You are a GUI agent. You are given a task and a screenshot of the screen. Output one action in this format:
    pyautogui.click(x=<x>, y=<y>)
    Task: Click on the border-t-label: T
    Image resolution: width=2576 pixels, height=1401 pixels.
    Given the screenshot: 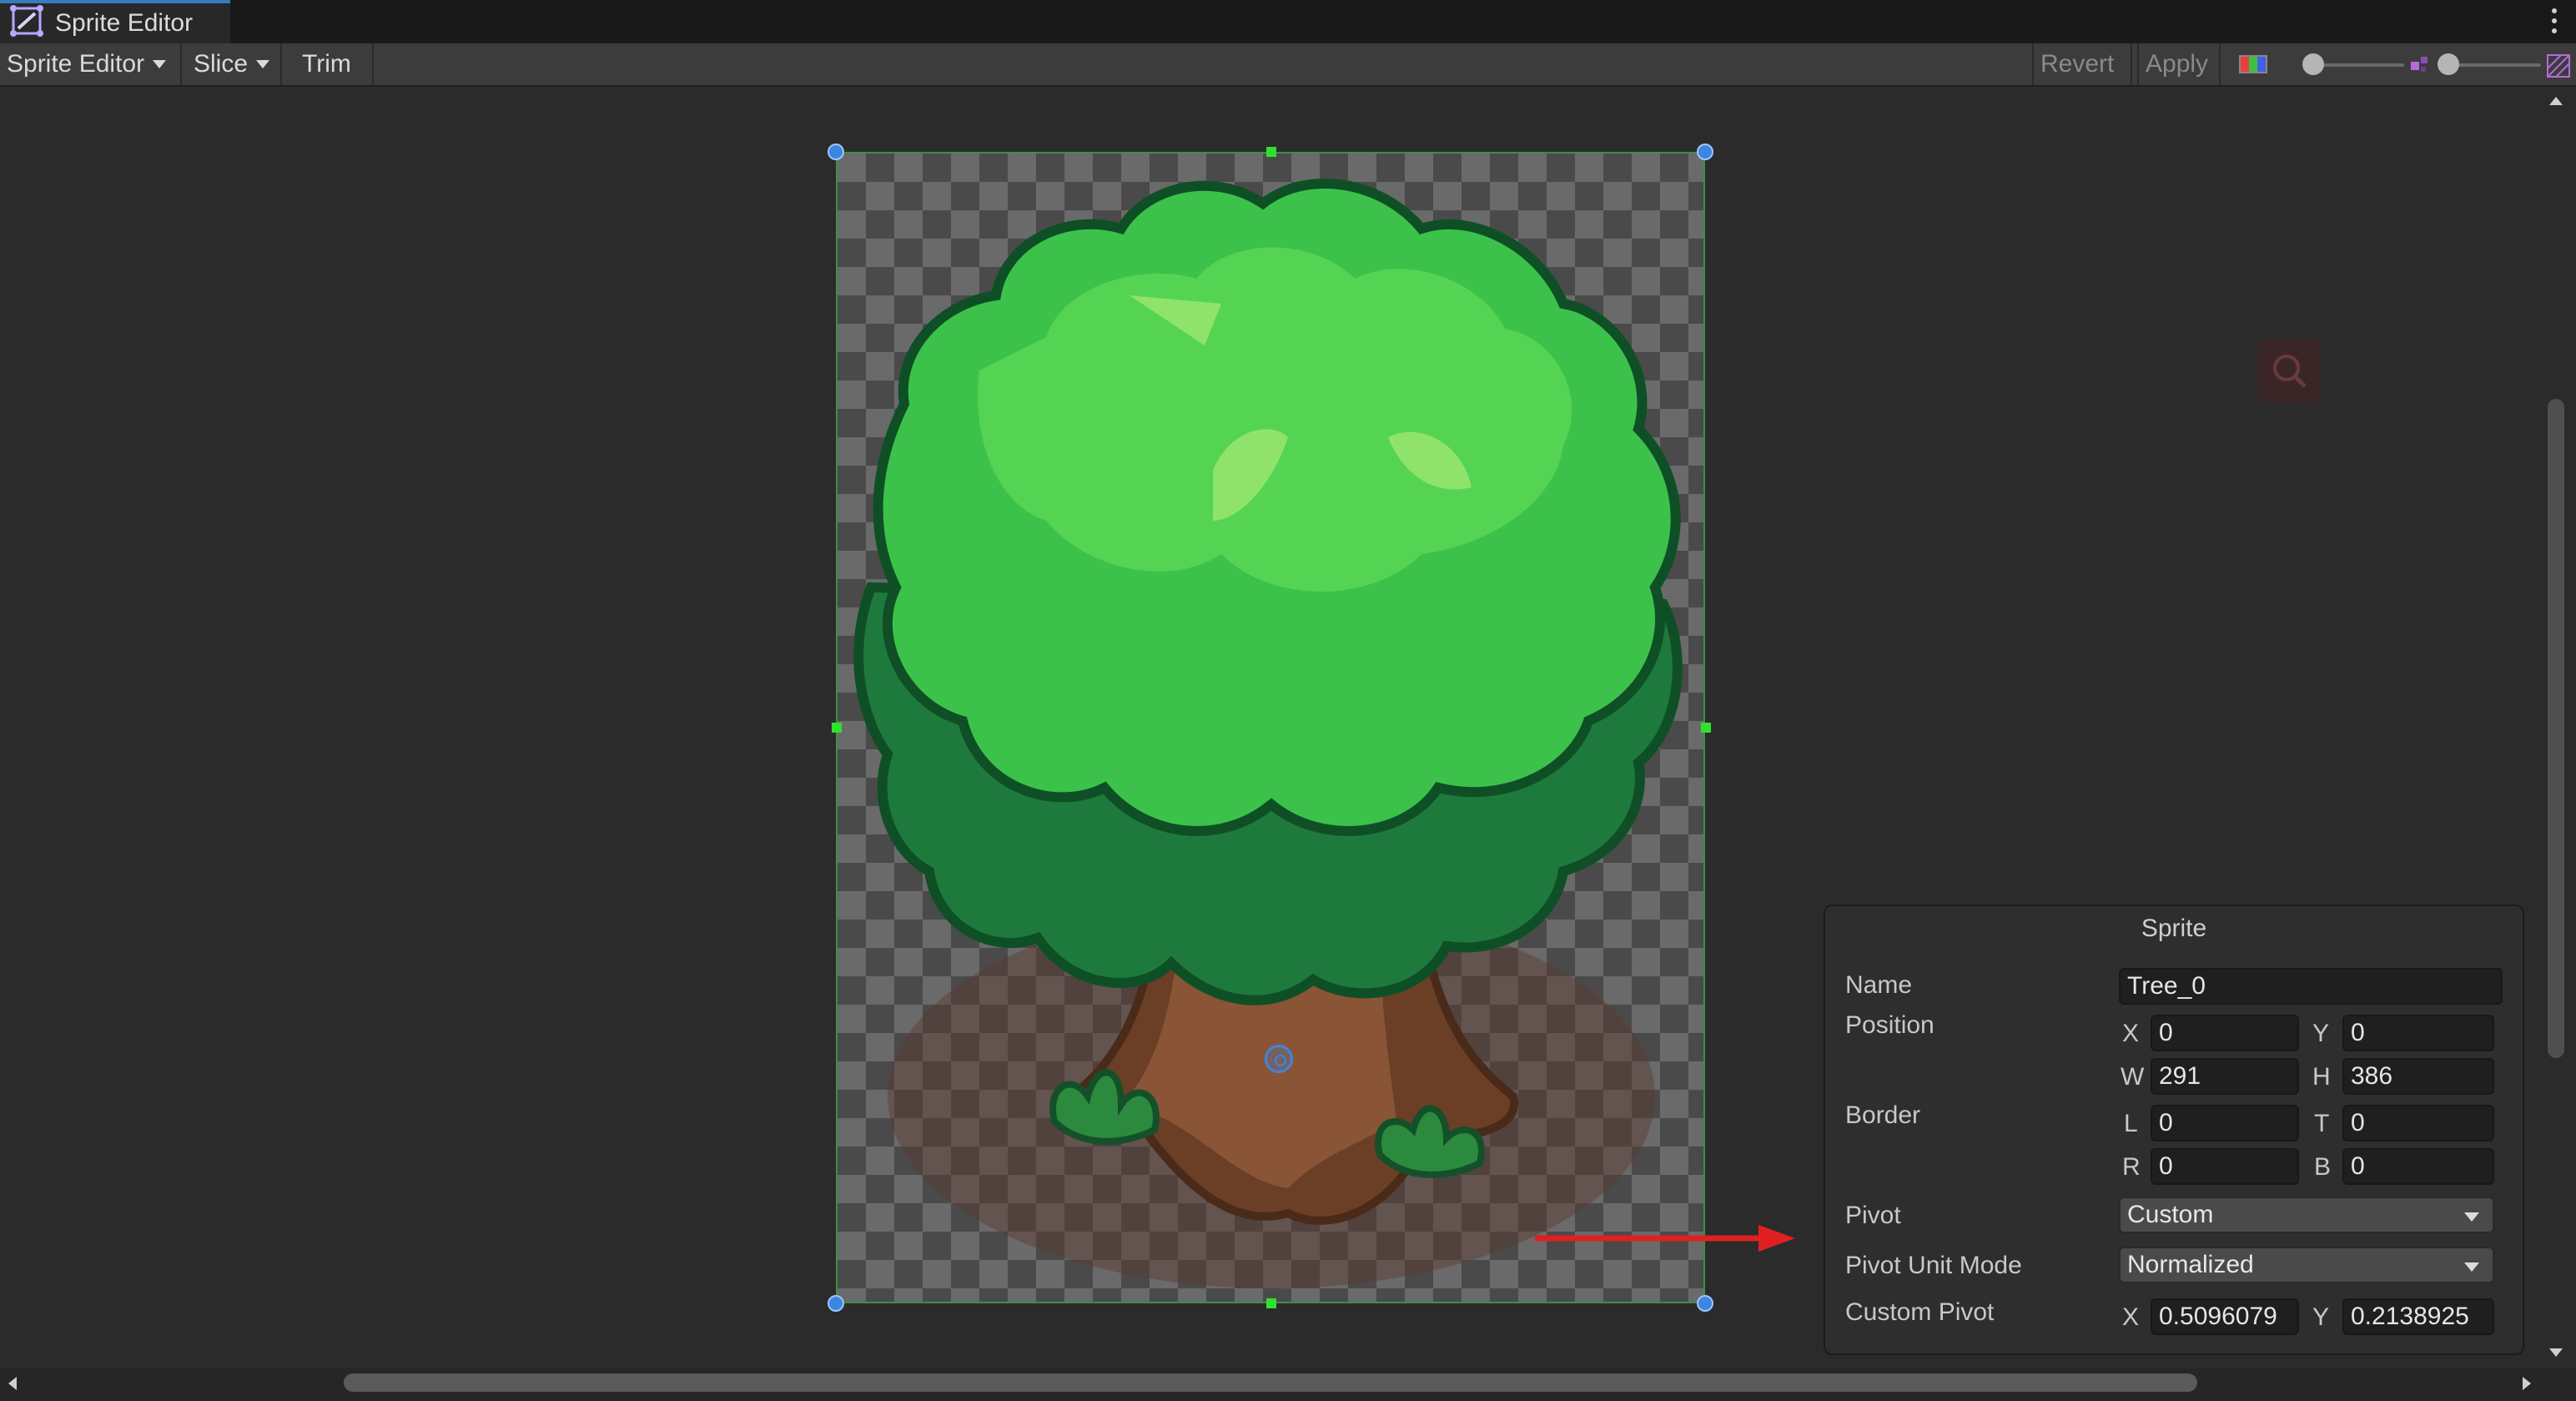 What is the action you would take?
    pyautogui.click(x=2322, y=1123)
    